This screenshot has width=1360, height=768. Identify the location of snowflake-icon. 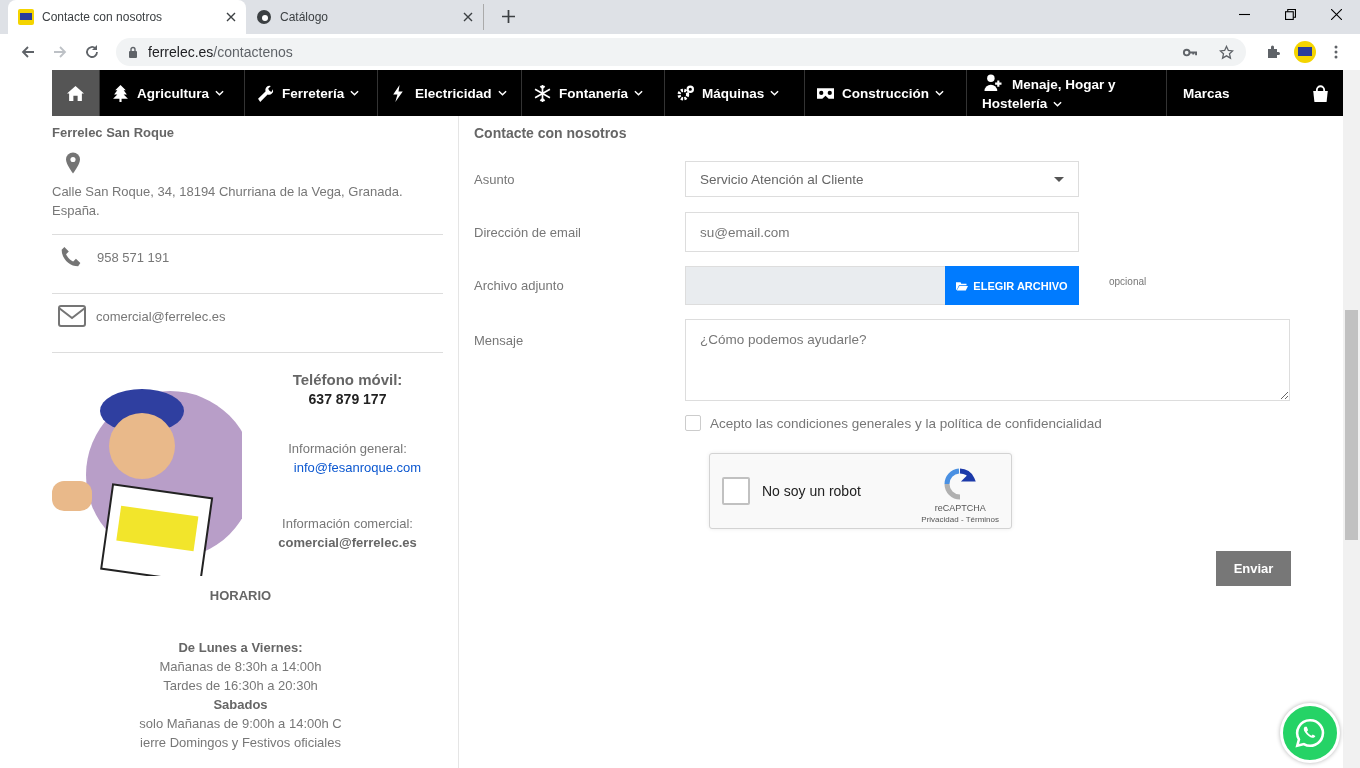
(542, 93).